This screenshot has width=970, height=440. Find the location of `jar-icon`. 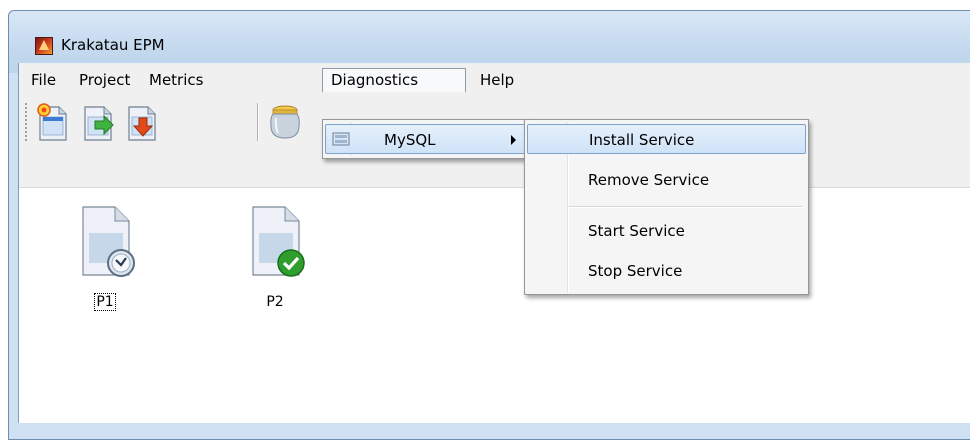

jar-icon is located at coordinates (285, 122).